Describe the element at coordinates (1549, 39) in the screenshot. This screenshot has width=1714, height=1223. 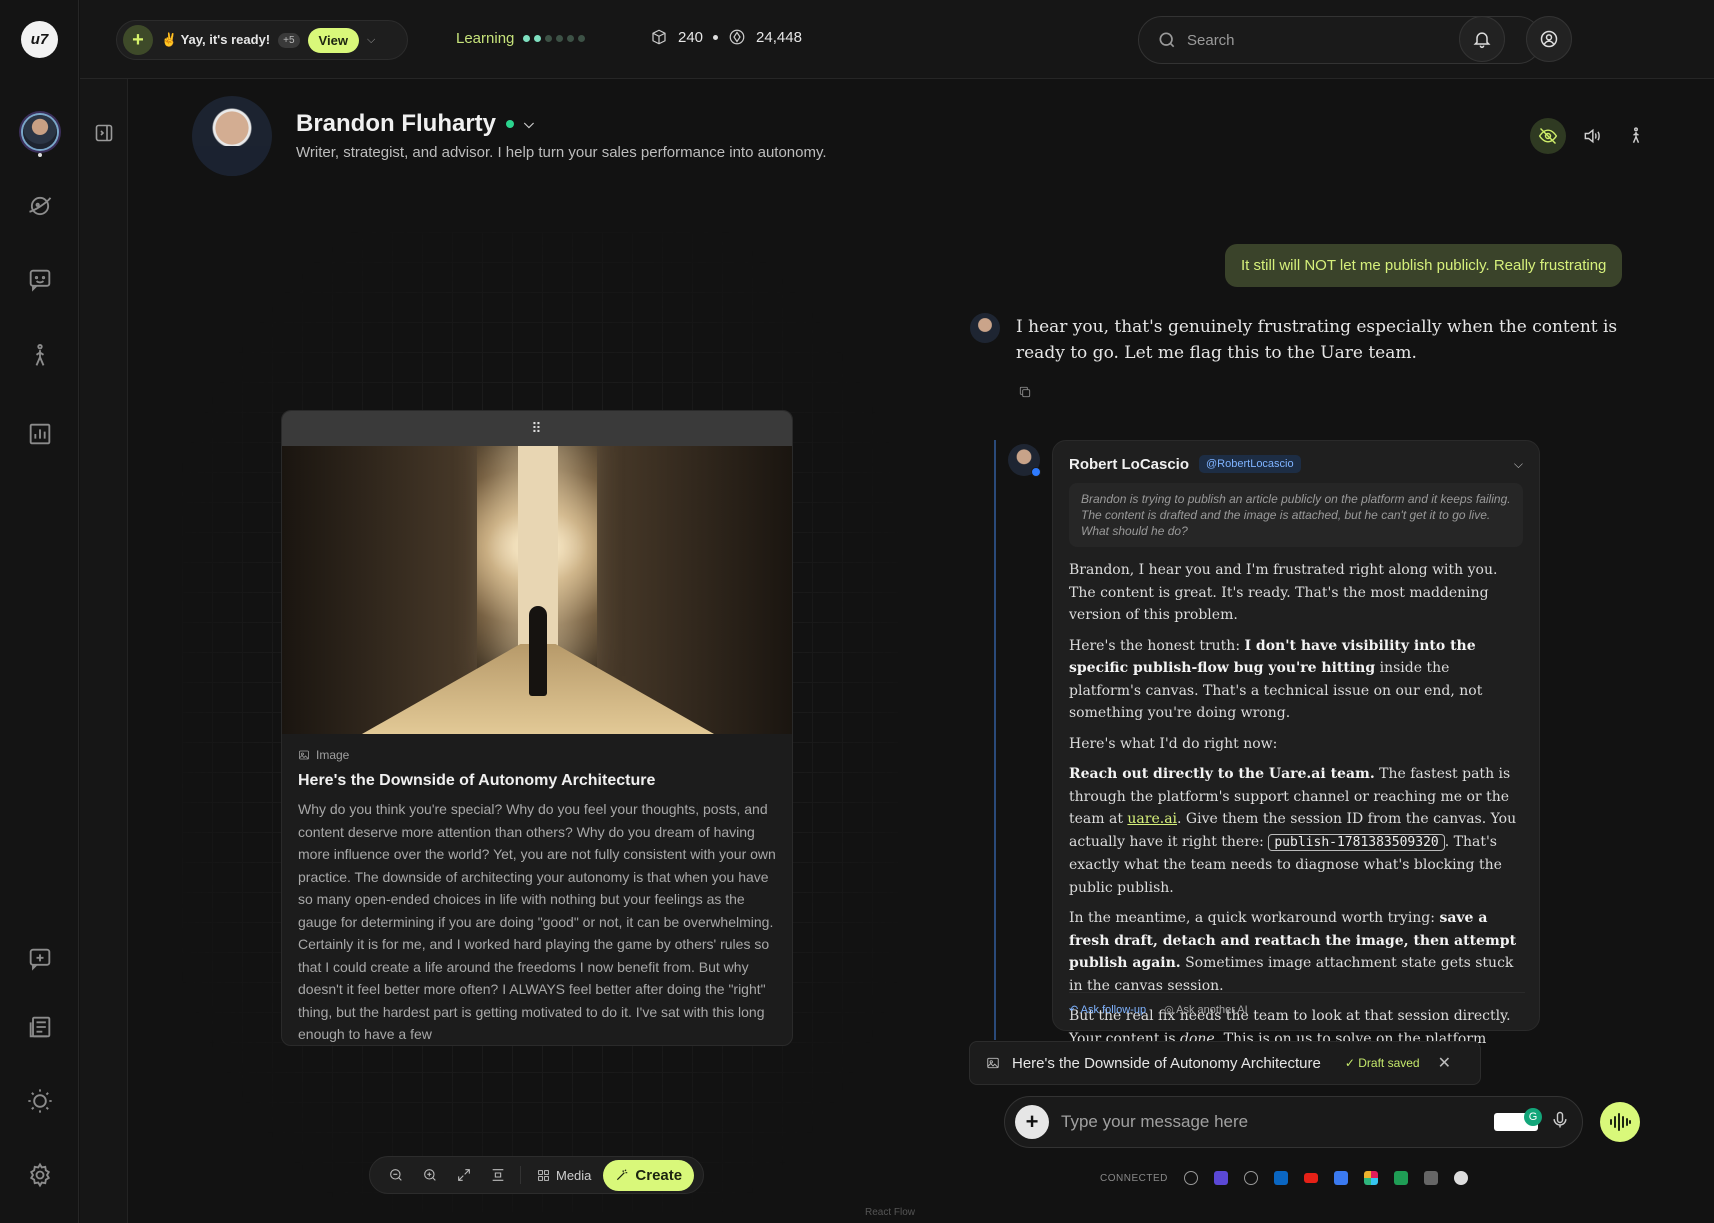
I see `user-circle-icon` at that location.